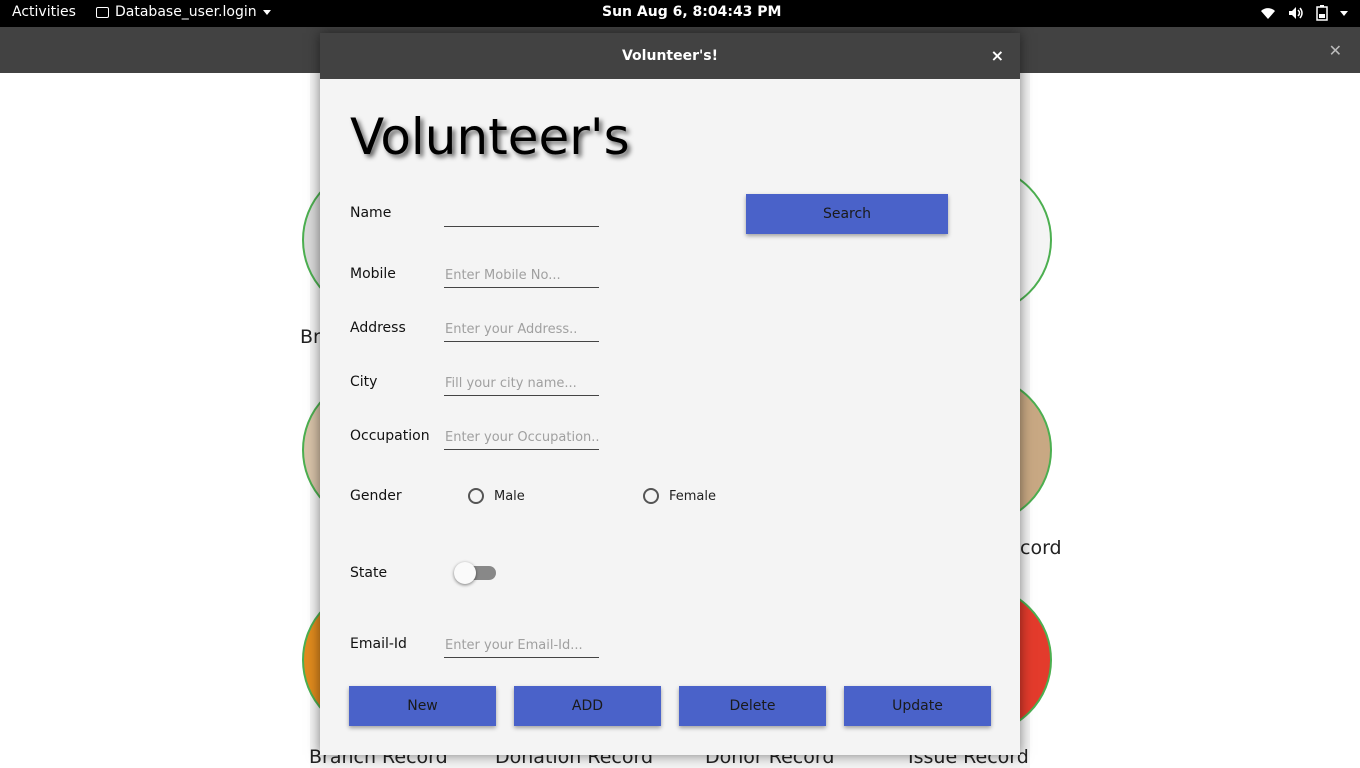 Image resolution: width=1360 pixels, height=768 pixels. Describe the element at coordinates (692, 12) in the screenshot. I see `clock: Sun Aug 6, 8:04:43 PM` at that location.